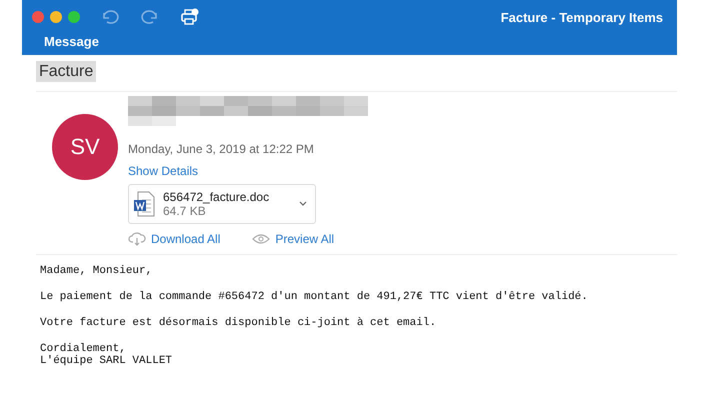  Describe the element at coordinates (185, 211) in the screenshot. I see `attachment-size: 64.7 KB` at that location.